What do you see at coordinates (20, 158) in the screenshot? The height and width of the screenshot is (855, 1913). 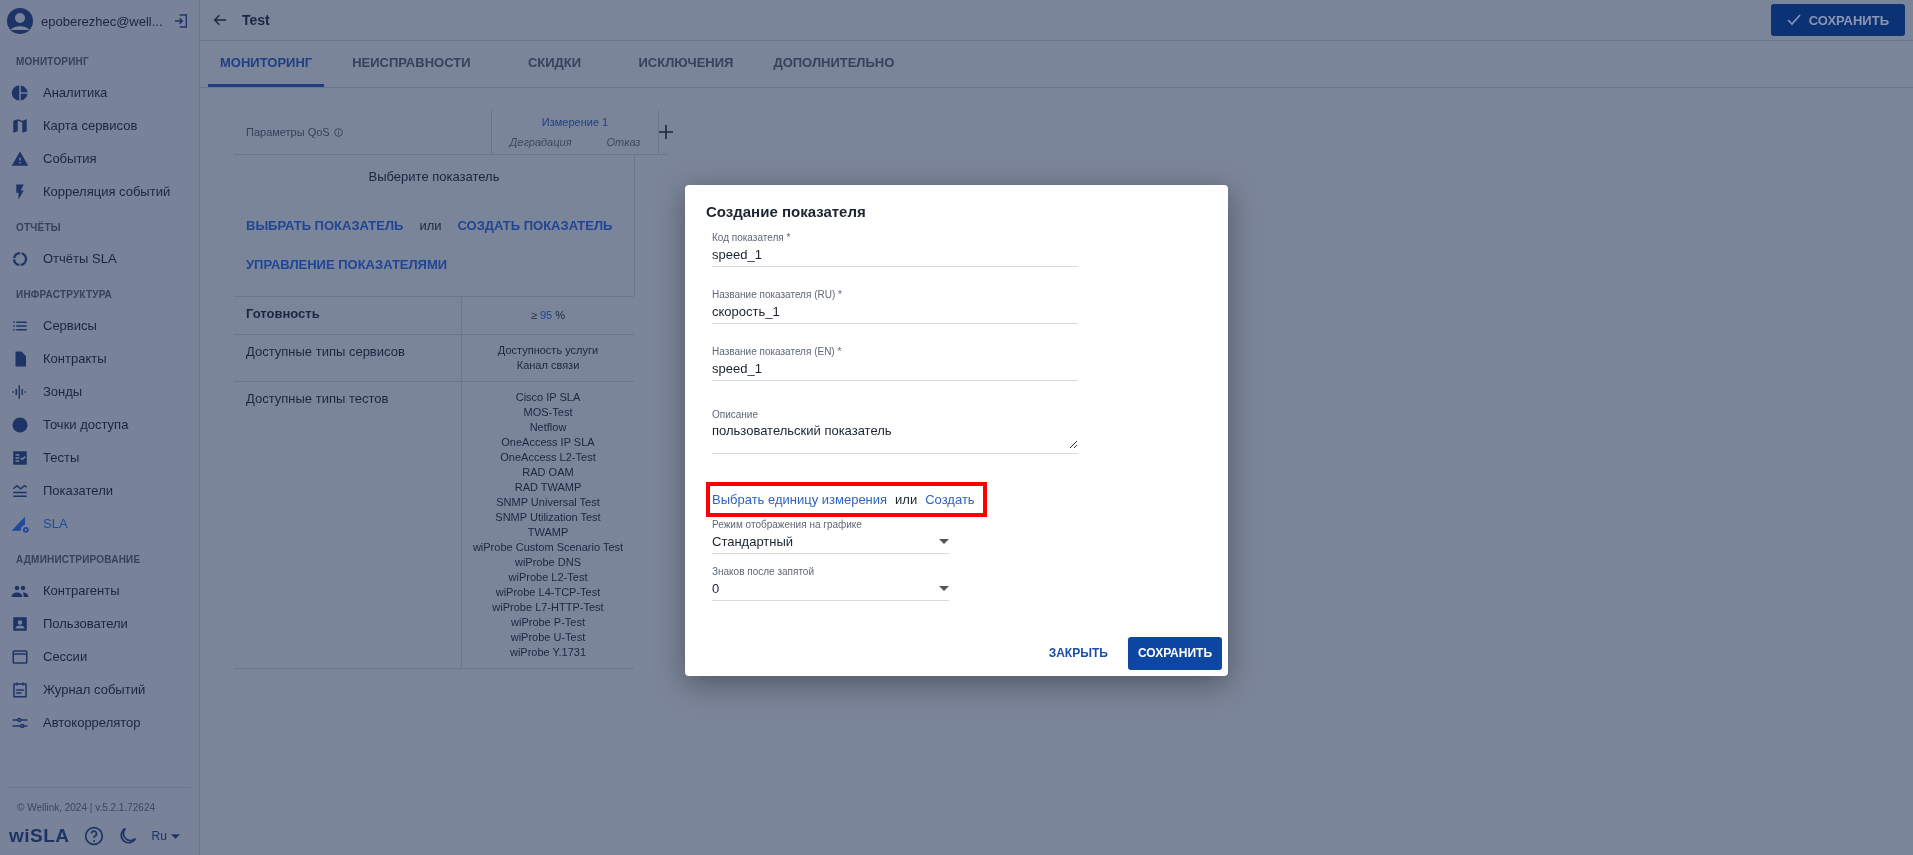 I see `warning-icon` at bounding box center [20, 158].